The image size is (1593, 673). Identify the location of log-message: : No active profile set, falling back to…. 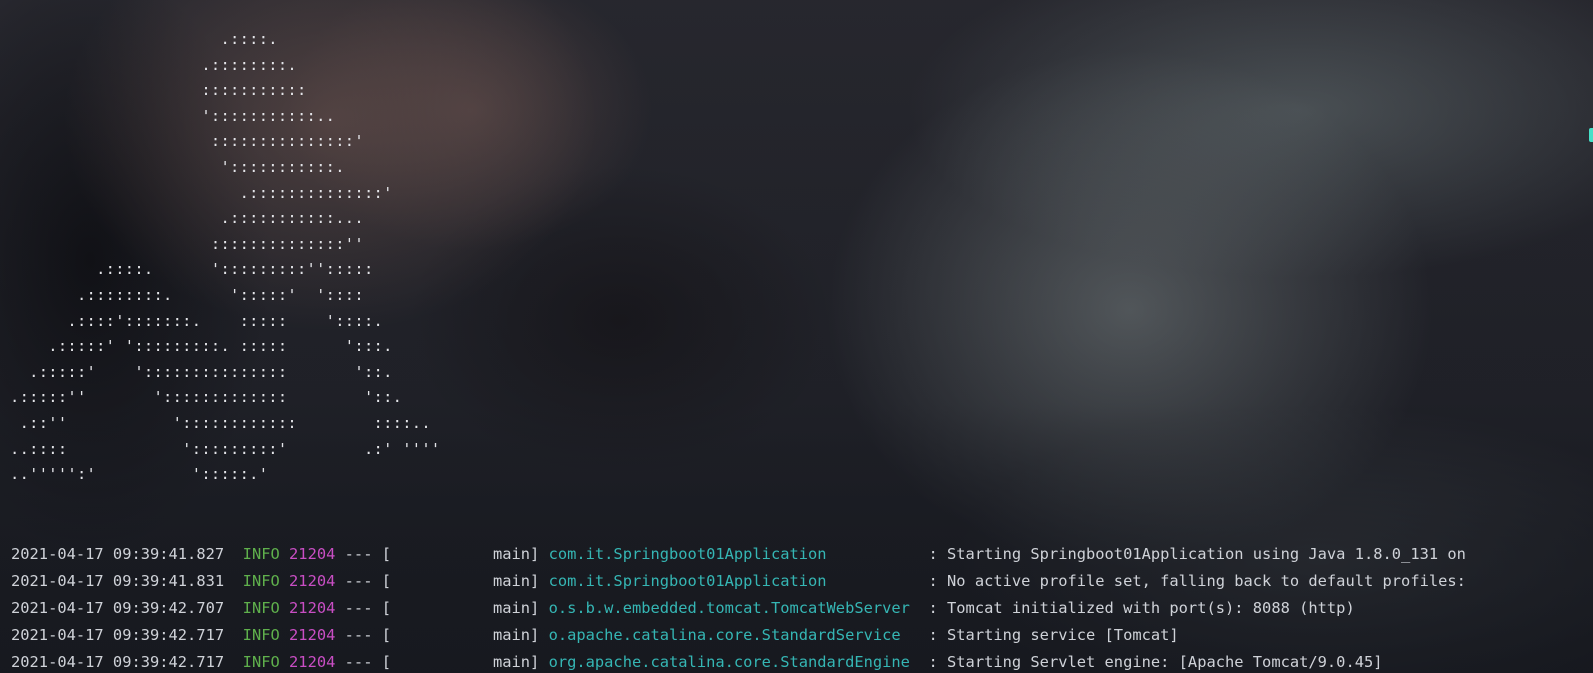
(1197, 581).